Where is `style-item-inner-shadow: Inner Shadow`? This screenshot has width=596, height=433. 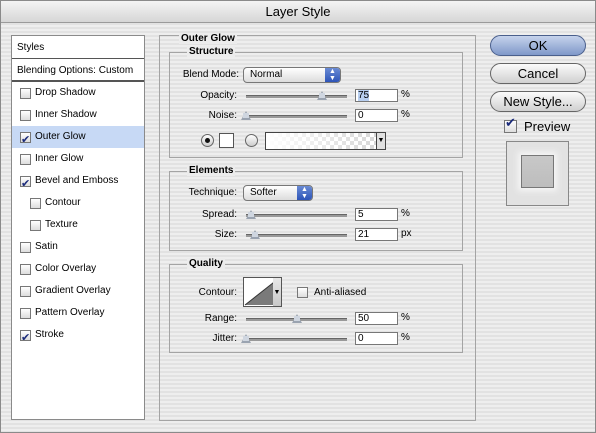 style-item-inner-shadow: Inner Shadow is located at coordinates (78, 115).